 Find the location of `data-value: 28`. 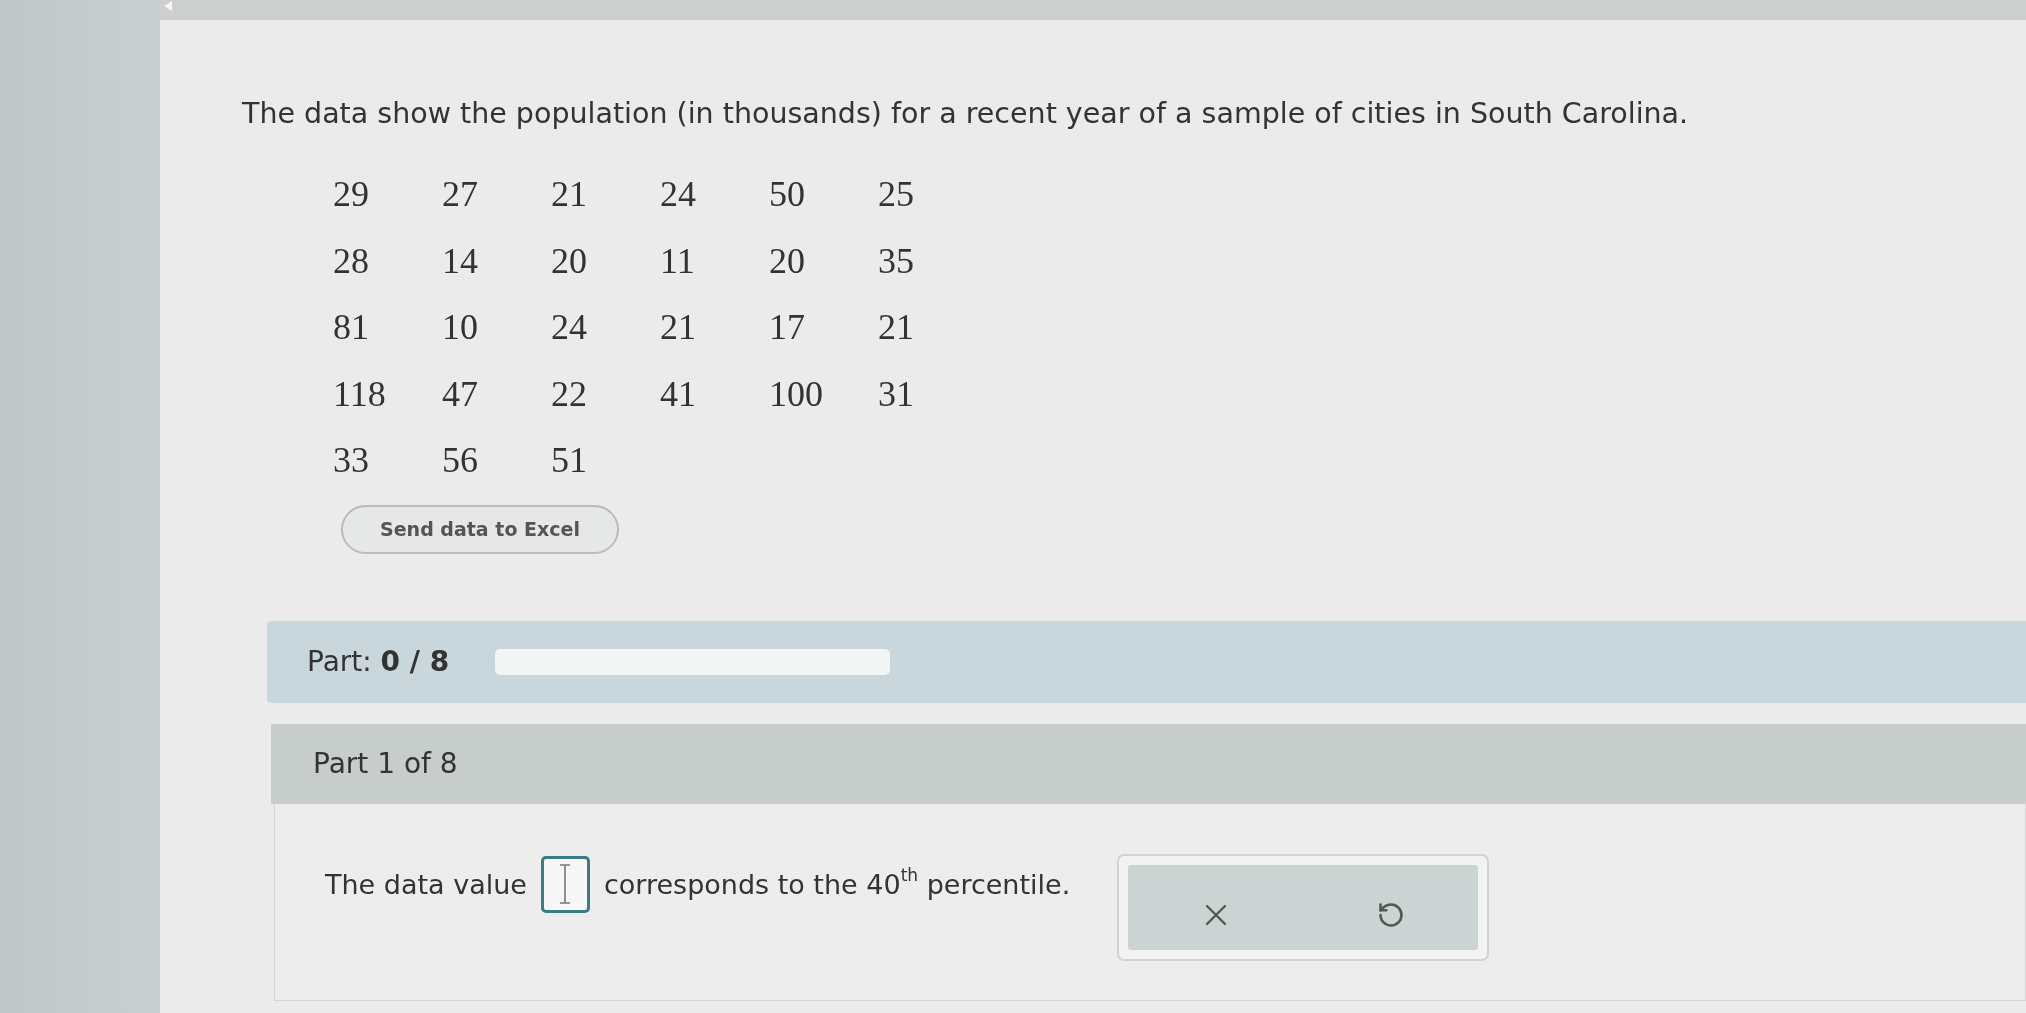

data-value: 28 is located at coordinates (351, 260).